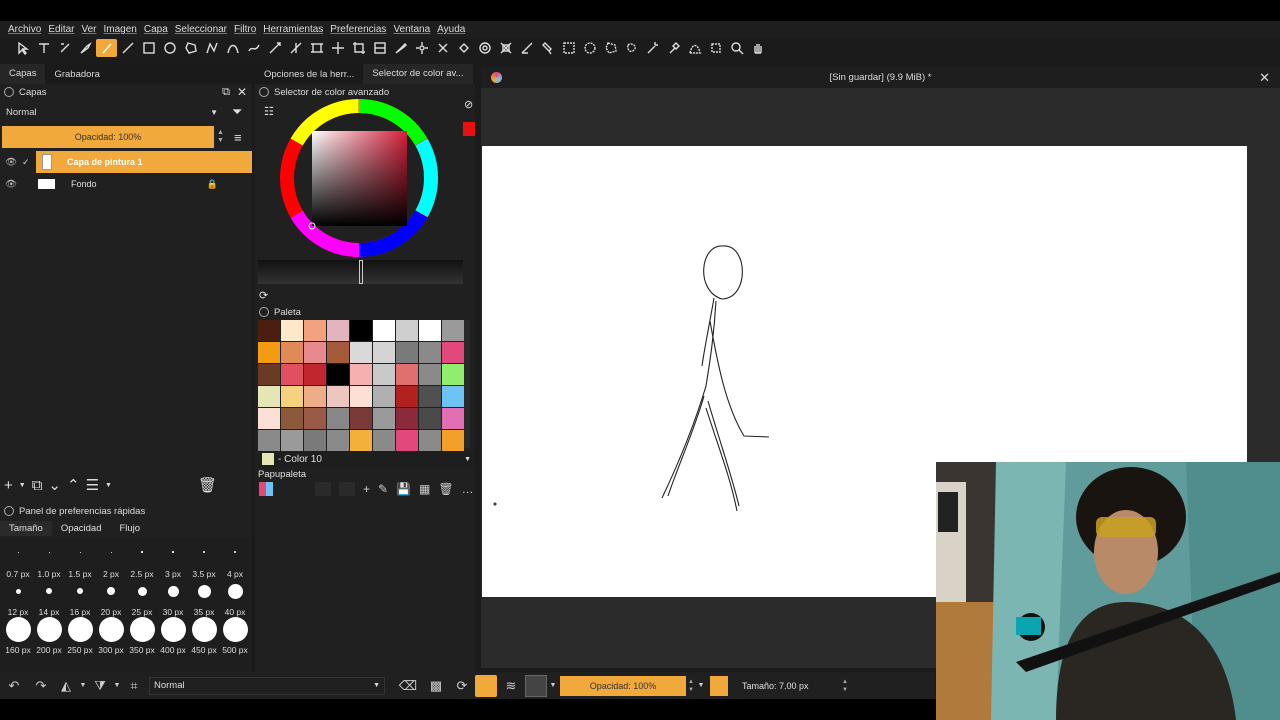 Image resolution: width=1280 pixels, height=720 pixels. What do you see at coordinates (127, 48) in the screenshot?
I see `line-tool-icon` at bounding box center [127, 48].